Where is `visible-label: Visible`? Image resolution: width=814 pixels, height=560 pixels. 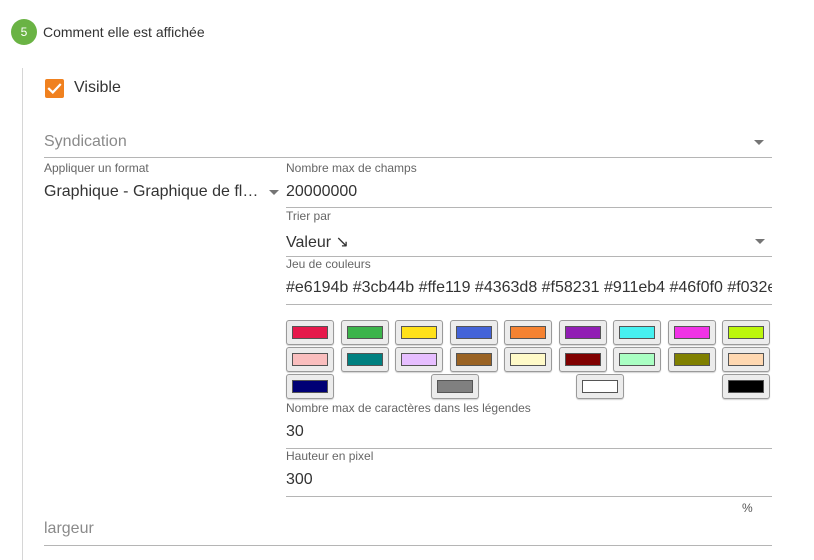 visible-label: Visible is located at coordinates (97, 88).